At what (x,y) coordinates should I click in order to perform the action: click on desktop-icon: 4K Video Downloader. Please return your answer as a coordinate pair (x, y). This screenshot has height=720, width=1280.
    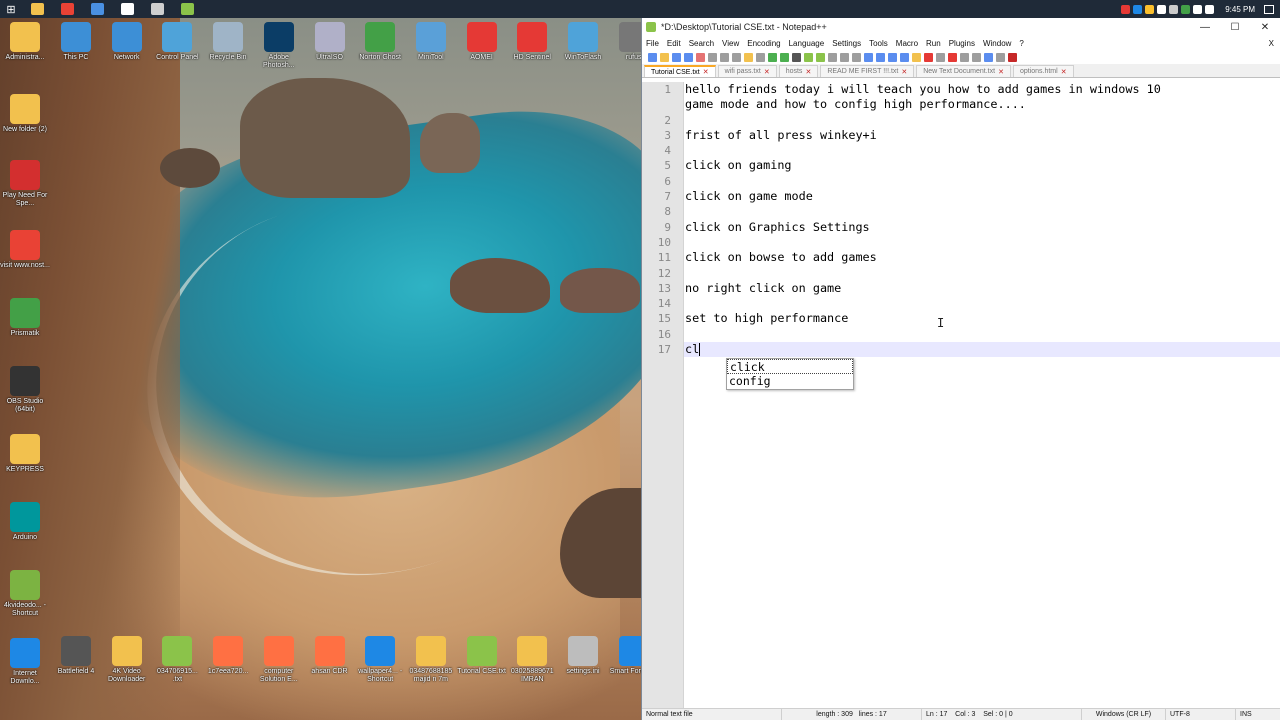
    Looking at the image, I should click on (127, 660).